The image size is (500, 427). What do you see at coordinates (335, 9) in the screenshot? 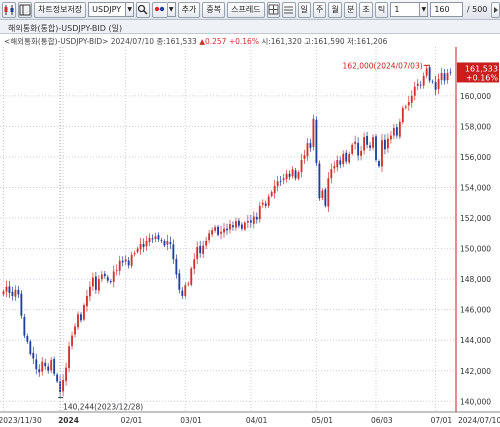
I see `period-month-button: 월` at bounding box center [335, 9].